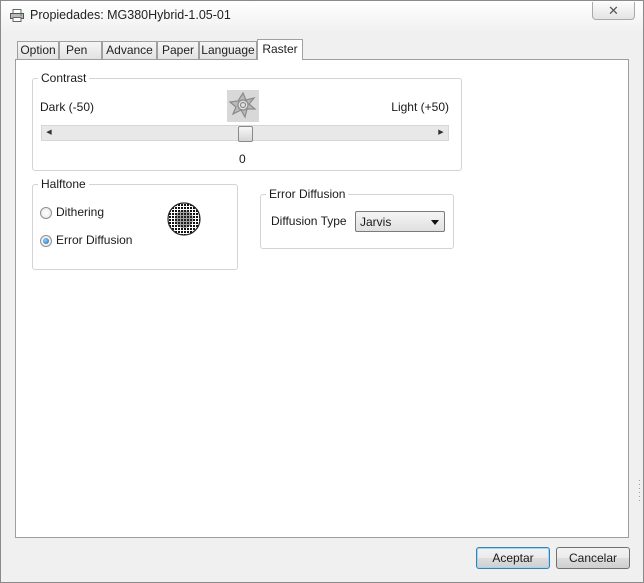 Image resolution: width=644 pixels, height=583 pixels. Describe the element at coordinates (38, 50) in the screenshot. I see `tab-option: Option` at that location.